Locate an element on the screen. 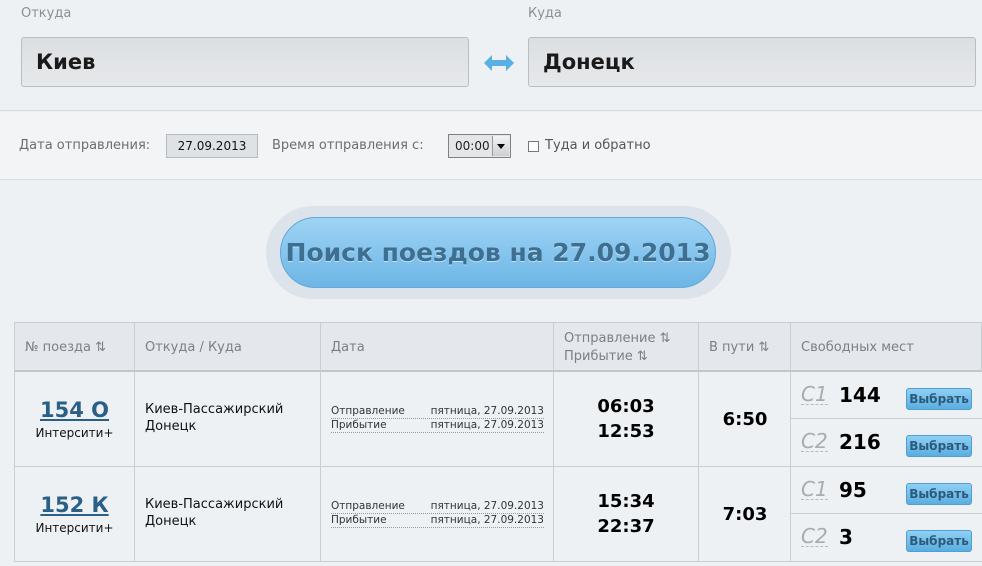  seat-class-row: С2 216 Выбрать is located at coordinates (886, 442).